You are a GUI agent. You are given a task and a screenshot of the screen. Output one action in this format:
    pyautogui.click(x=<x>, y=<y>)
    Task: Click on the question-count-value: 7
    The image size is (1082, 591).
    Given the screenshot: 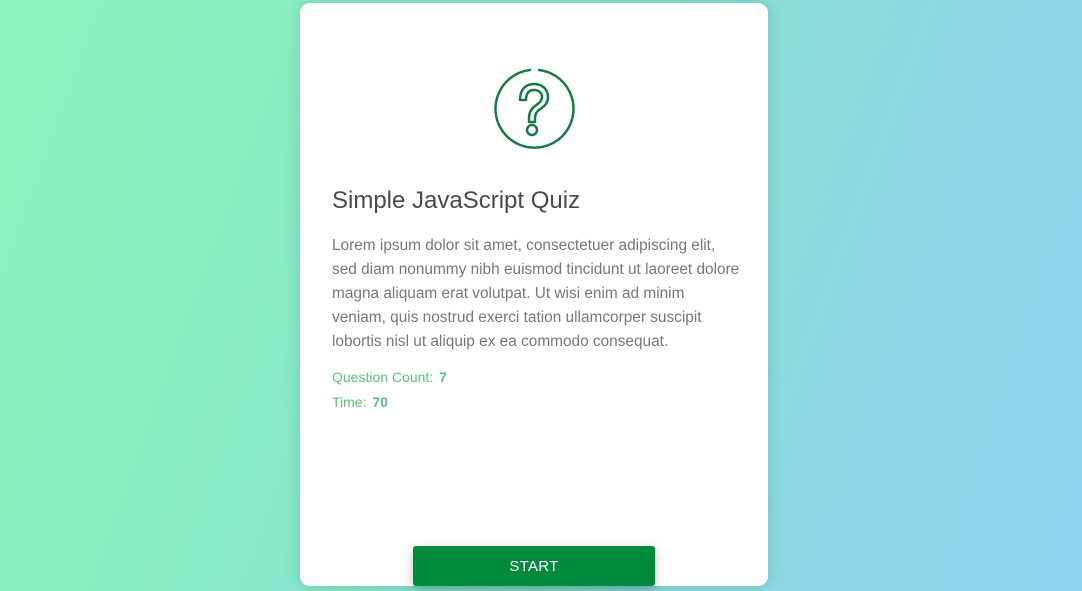 What is the action you would take?
    pyautogui.click(x=443, y=377)
    